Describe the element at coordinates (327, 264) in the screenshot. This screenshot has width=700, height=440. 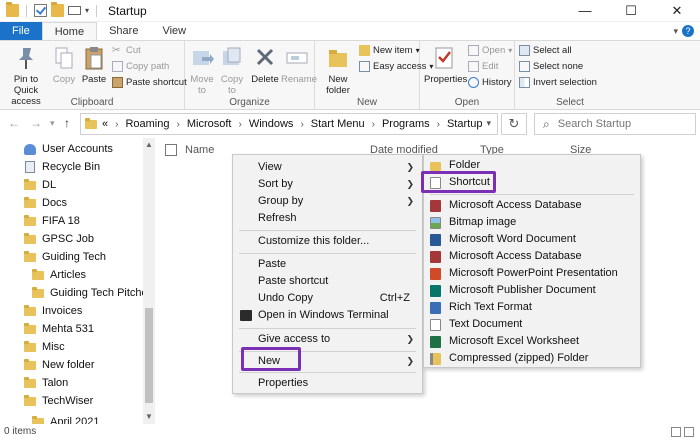
I see `menu-item-paste: Paste` at that location.